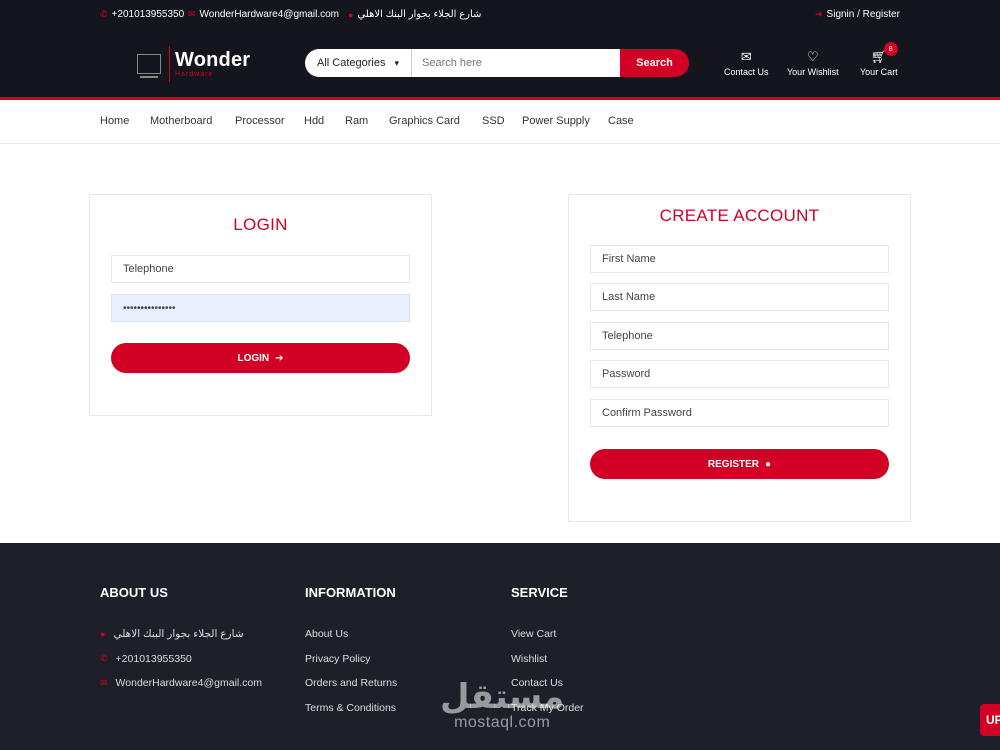 This screenshot has width=1000, height=750. What do you see at coordinates (260, 224) in the screenshot?
I see `login-title: LOGIN` at bounding box center [260, 224].